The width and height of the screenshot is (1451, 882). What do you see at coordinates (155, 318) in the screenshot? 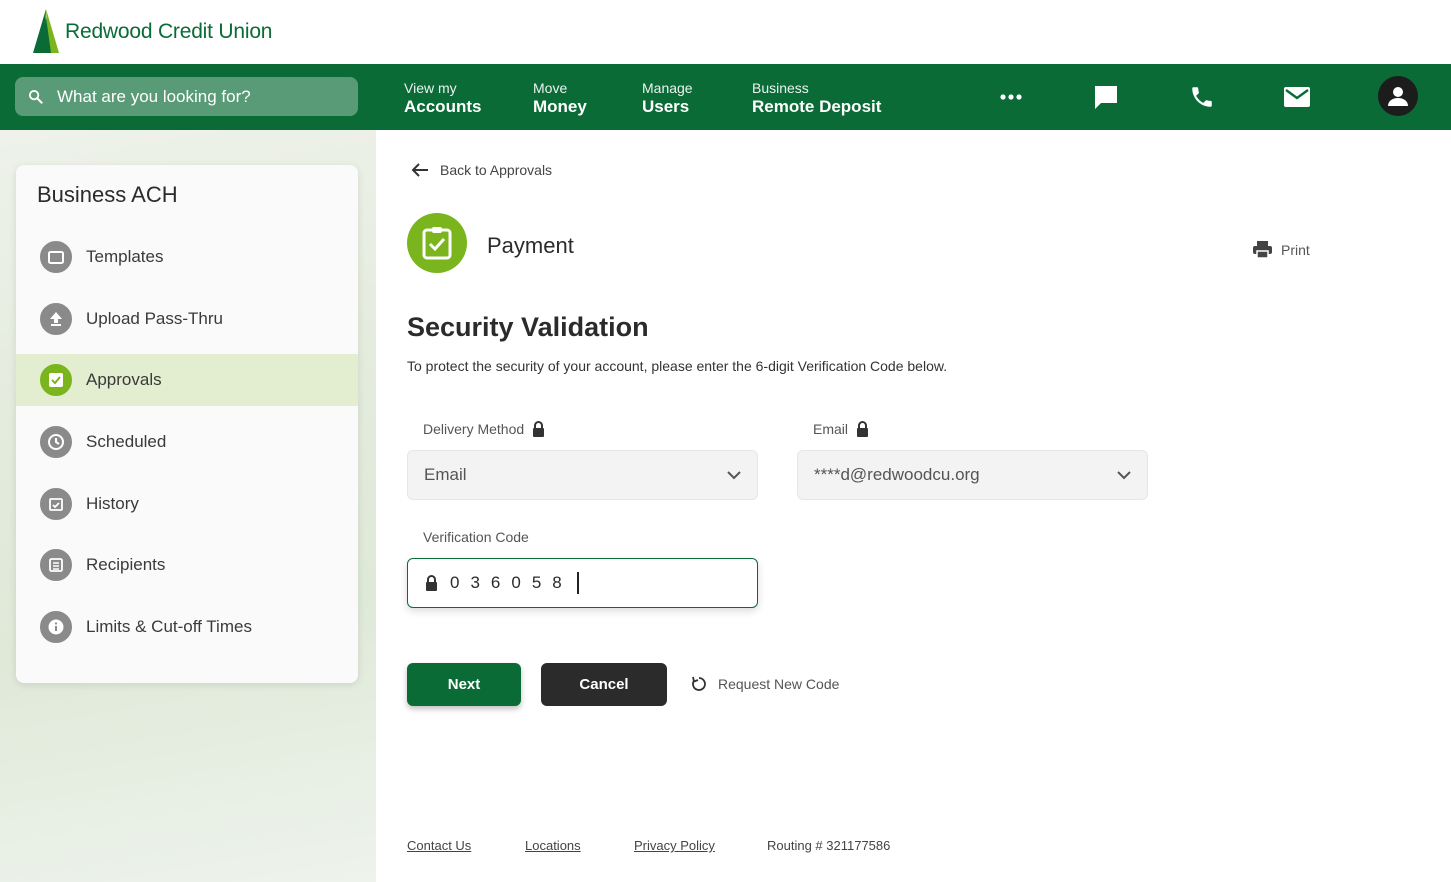
I see `sidebar-item-label: Upload Pass-Thru` at bounding box center [155, 318].